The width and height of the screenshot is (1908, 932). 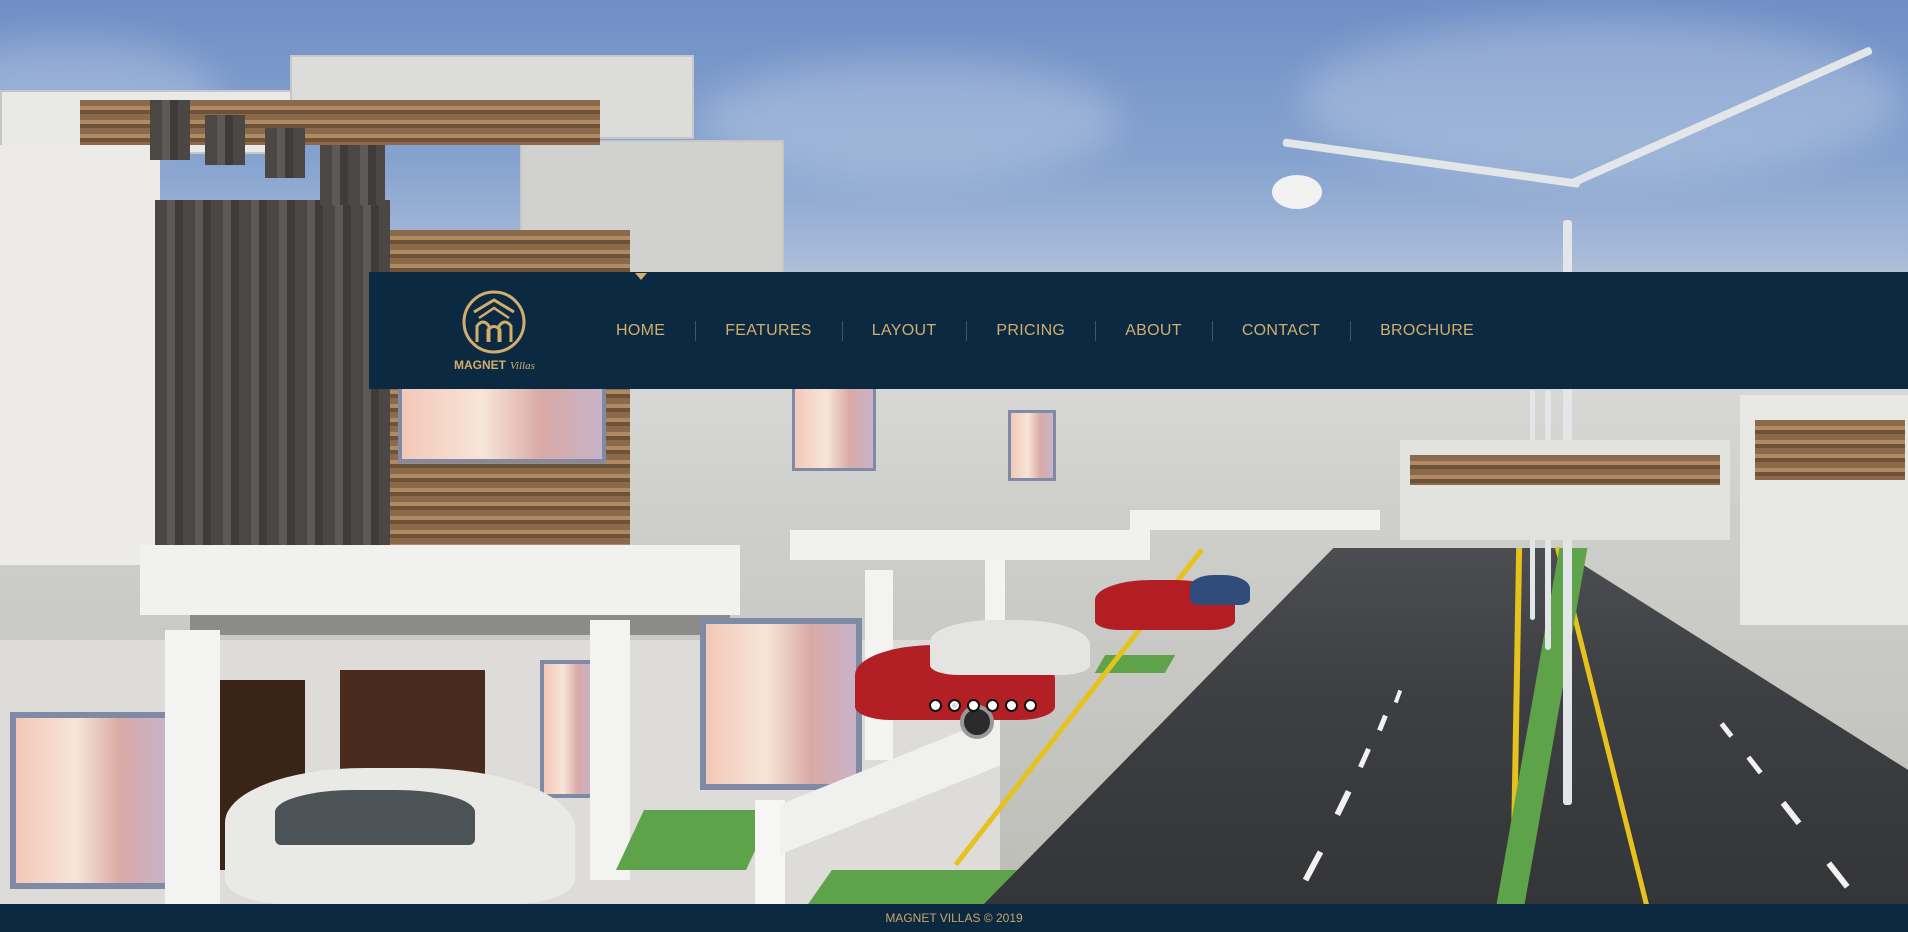 I want to click on blue-car, so click(x=1220, y=590).